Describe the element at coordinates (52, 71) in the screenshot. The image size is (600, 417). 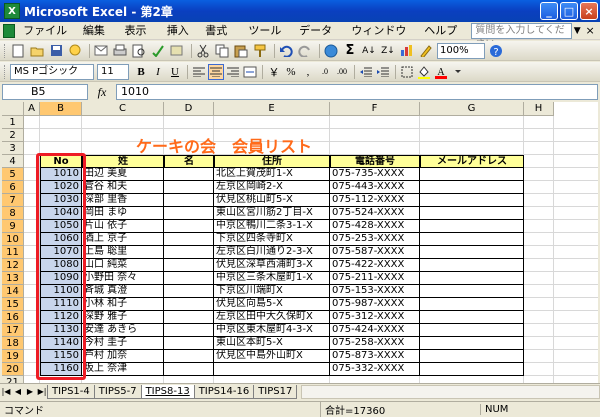
I see `font-name-select: MS Pゴシック` at that location.